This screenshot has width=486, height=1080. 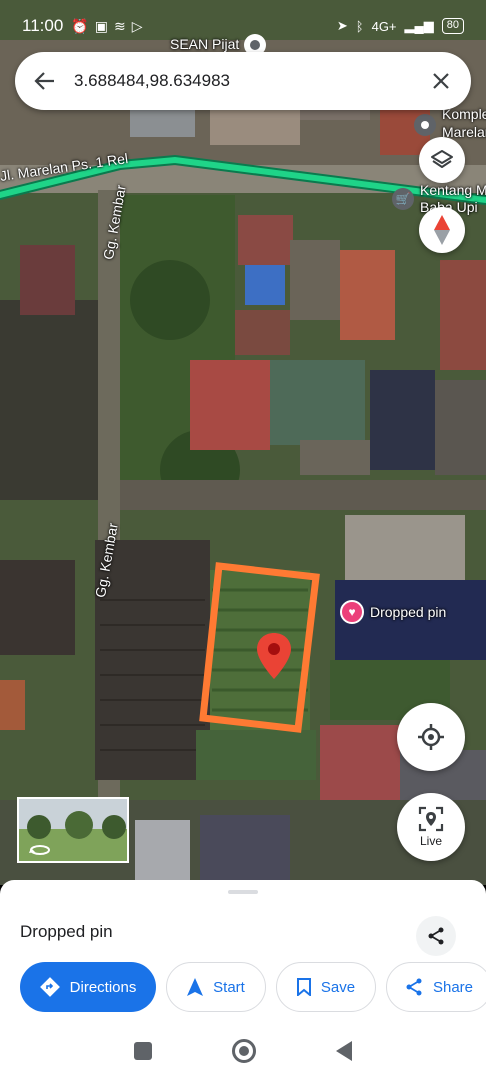 I want to click on back-button, so click(x=45, y=81).